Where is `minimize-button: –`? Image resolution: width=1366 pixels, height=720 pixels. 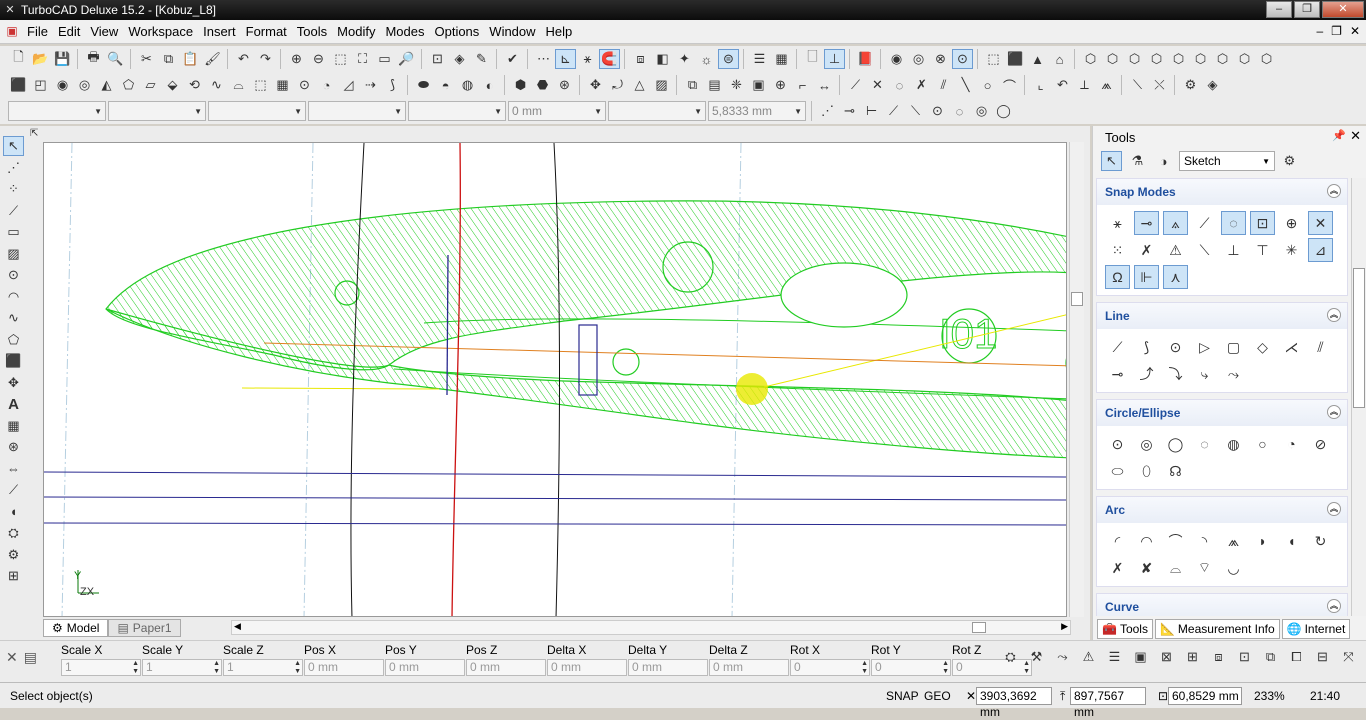 minimize-button: – is located at coordinates (1279, 9).